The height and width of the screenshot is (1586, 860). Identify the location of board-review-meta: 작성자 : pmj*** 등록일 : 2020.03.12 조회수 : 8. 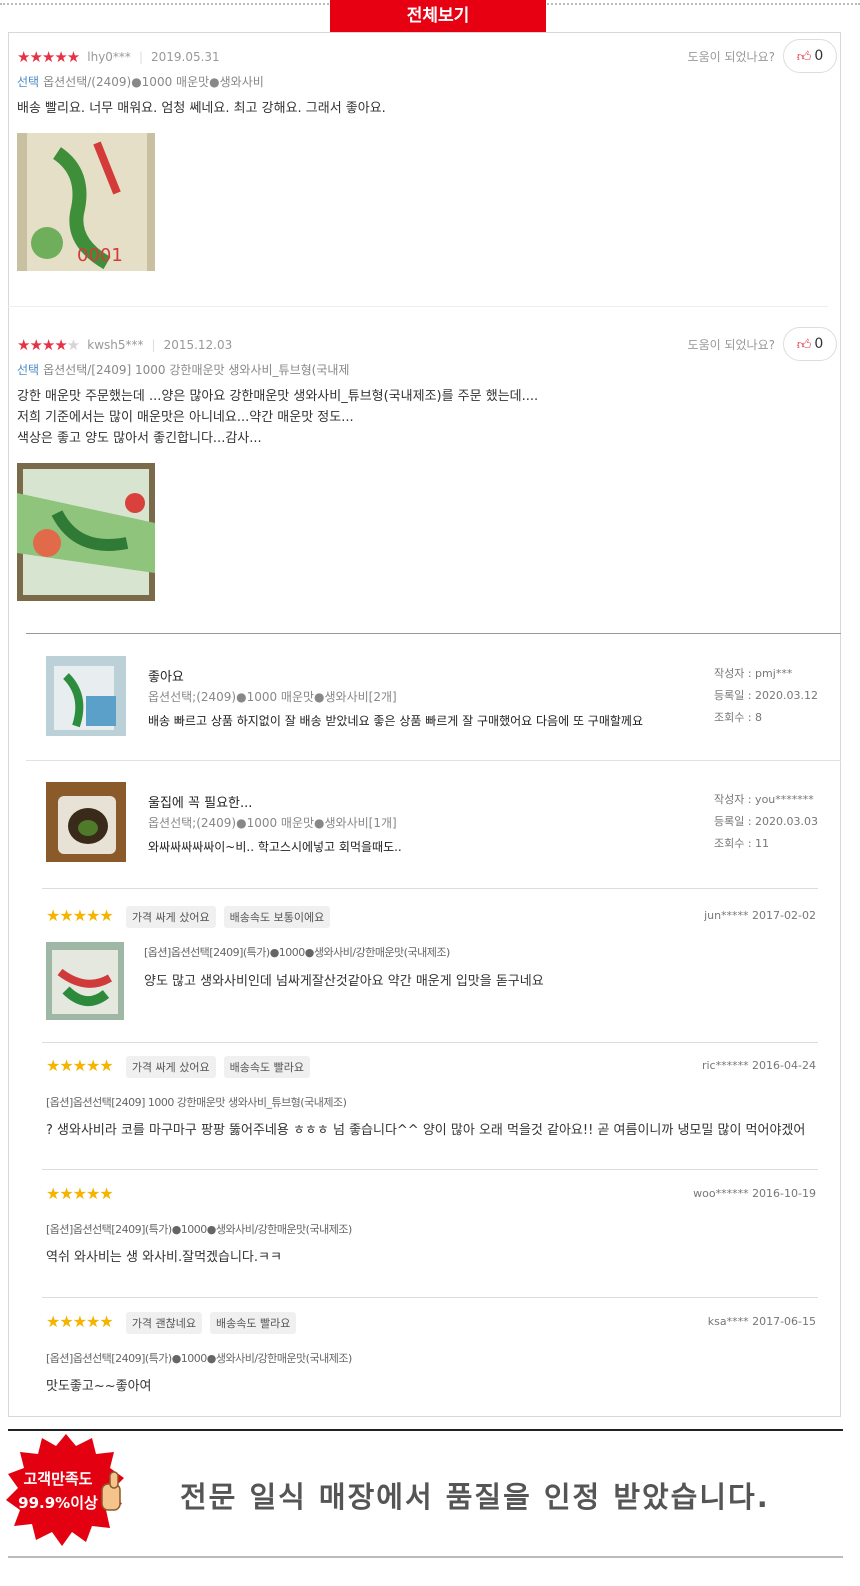
(766, 696).